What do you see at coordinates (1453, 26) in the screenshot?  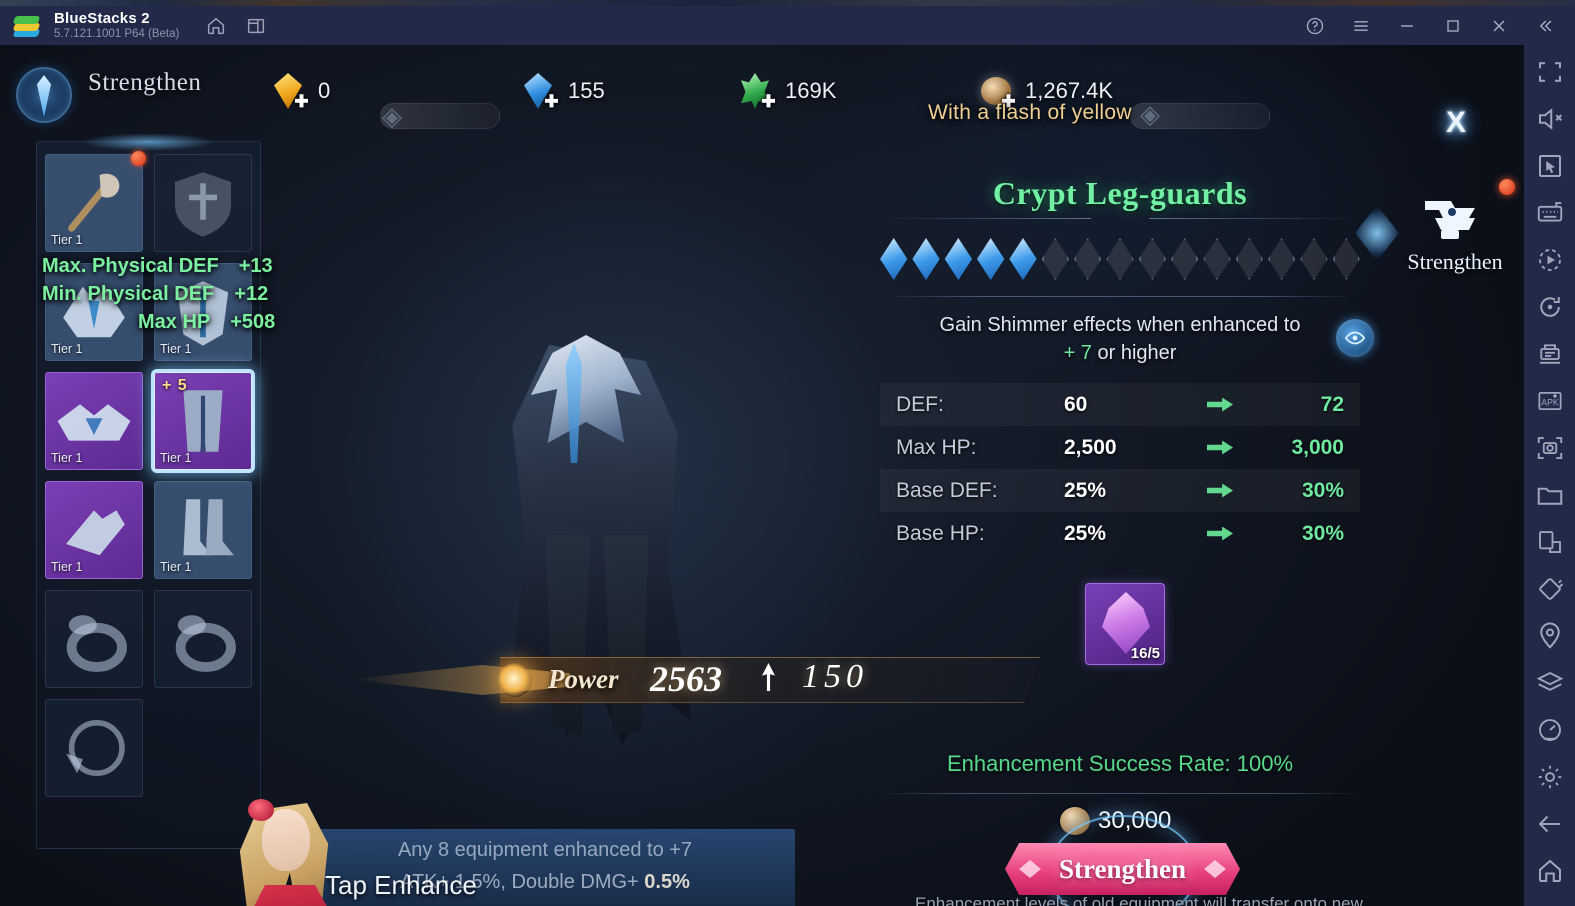 I see `maximize-icon` at bounding box center [1453, 26].